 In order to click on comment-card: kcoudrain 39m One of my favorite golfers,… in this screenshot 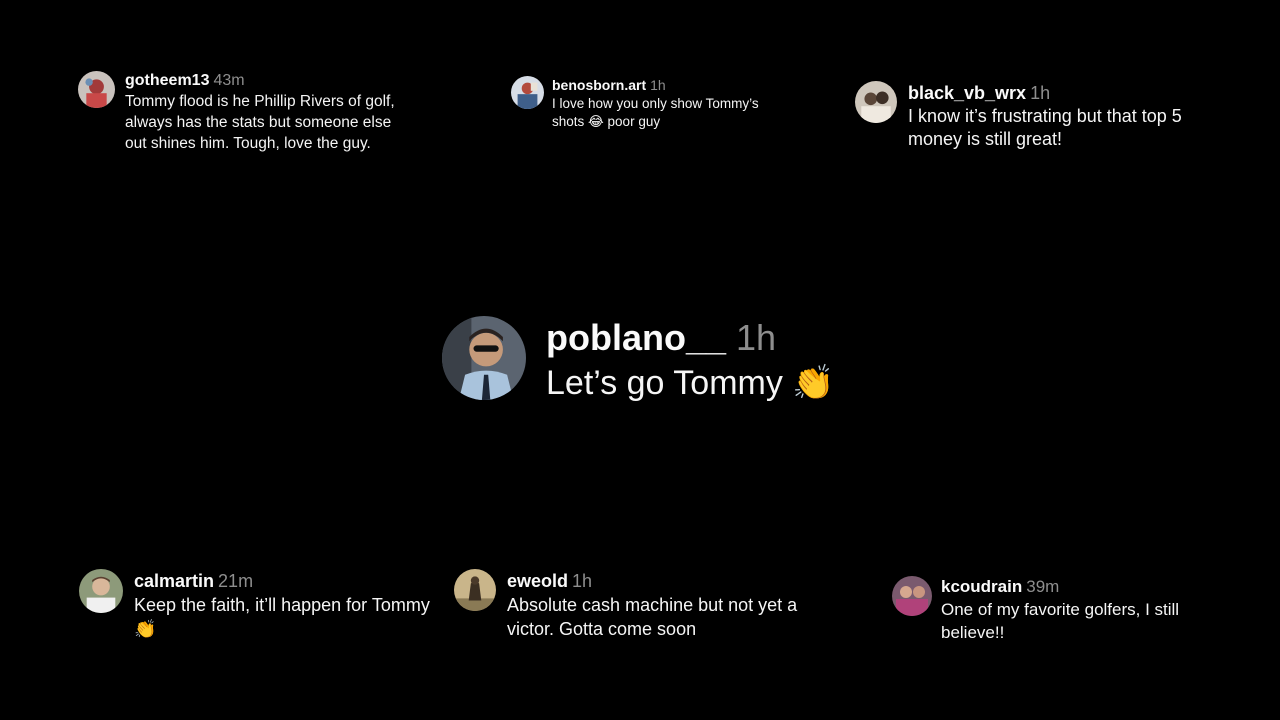, I will do `click(1061, 610)`.